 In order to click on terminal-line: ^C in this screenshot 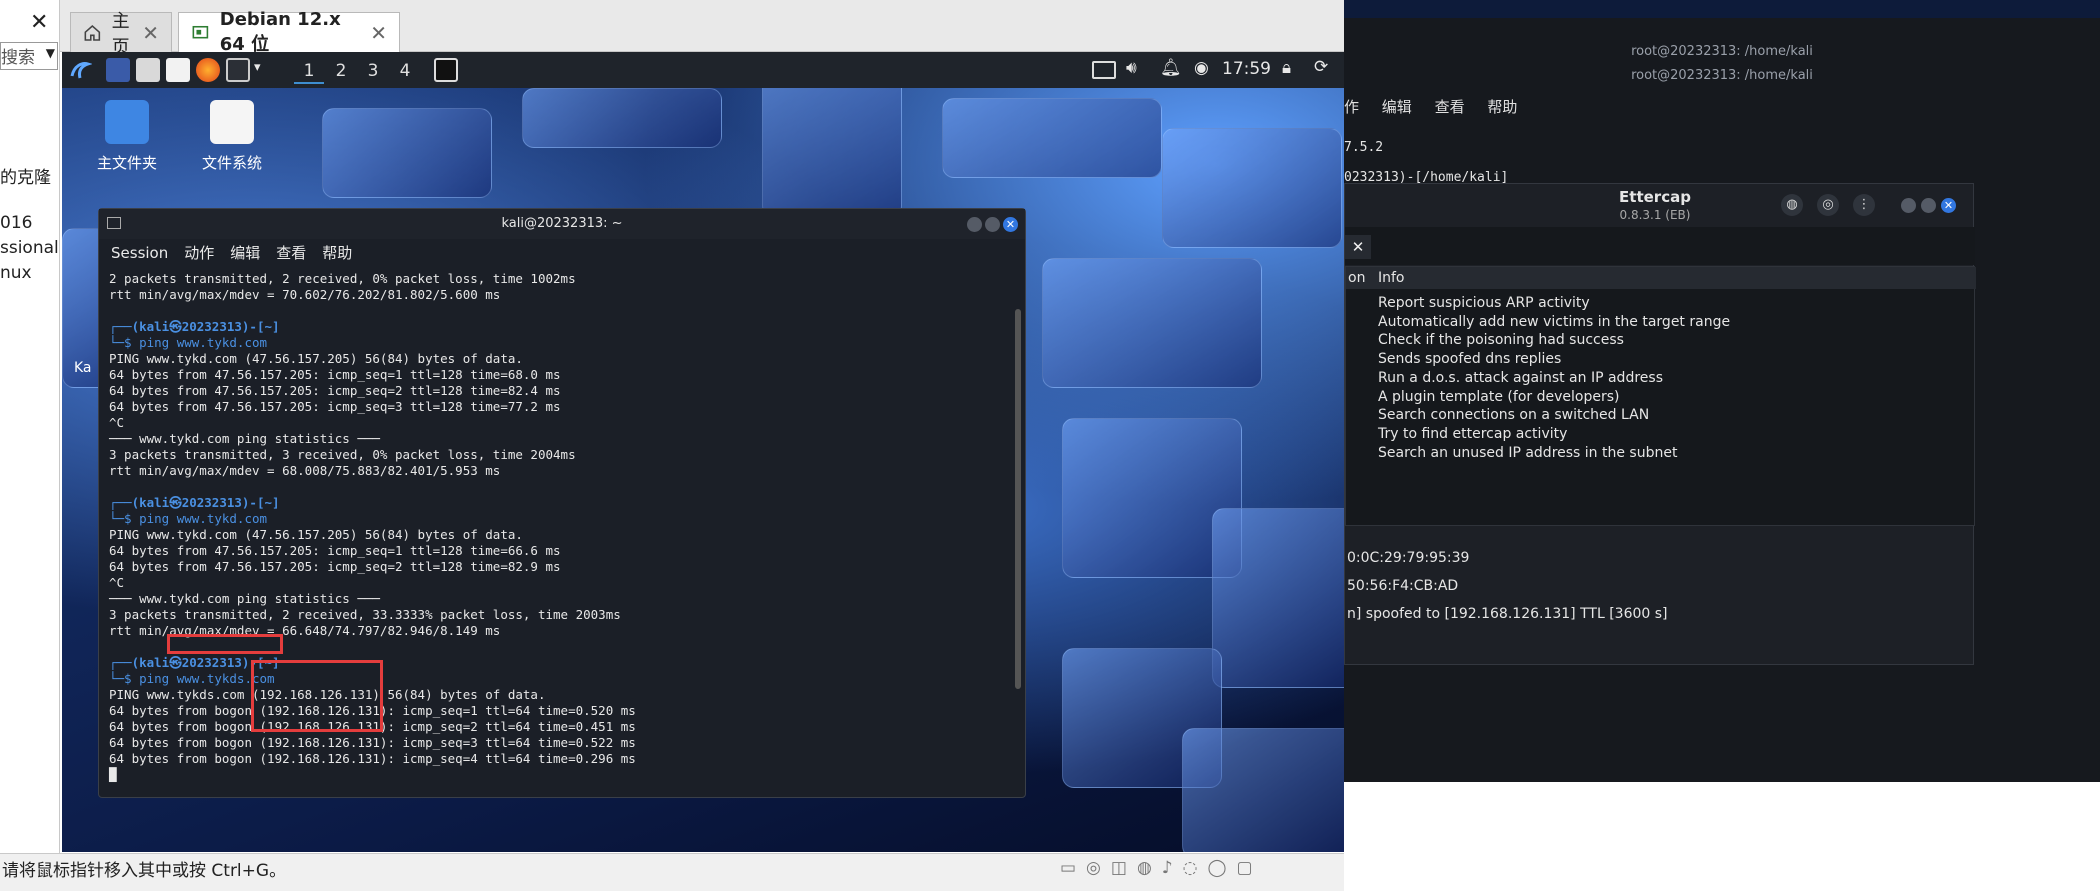, I will do `click(117, 422)`.